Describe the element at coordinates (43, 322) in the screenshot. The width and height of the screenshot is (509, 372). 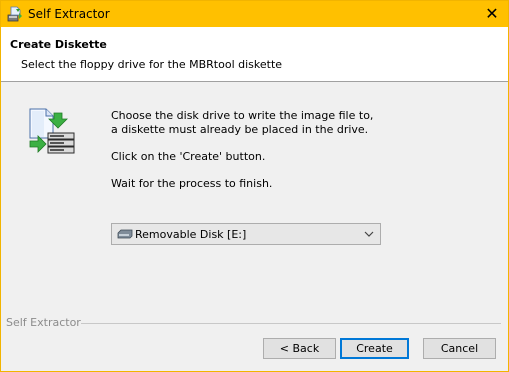
I see `footer-group-label: Self Extractor` at that location.